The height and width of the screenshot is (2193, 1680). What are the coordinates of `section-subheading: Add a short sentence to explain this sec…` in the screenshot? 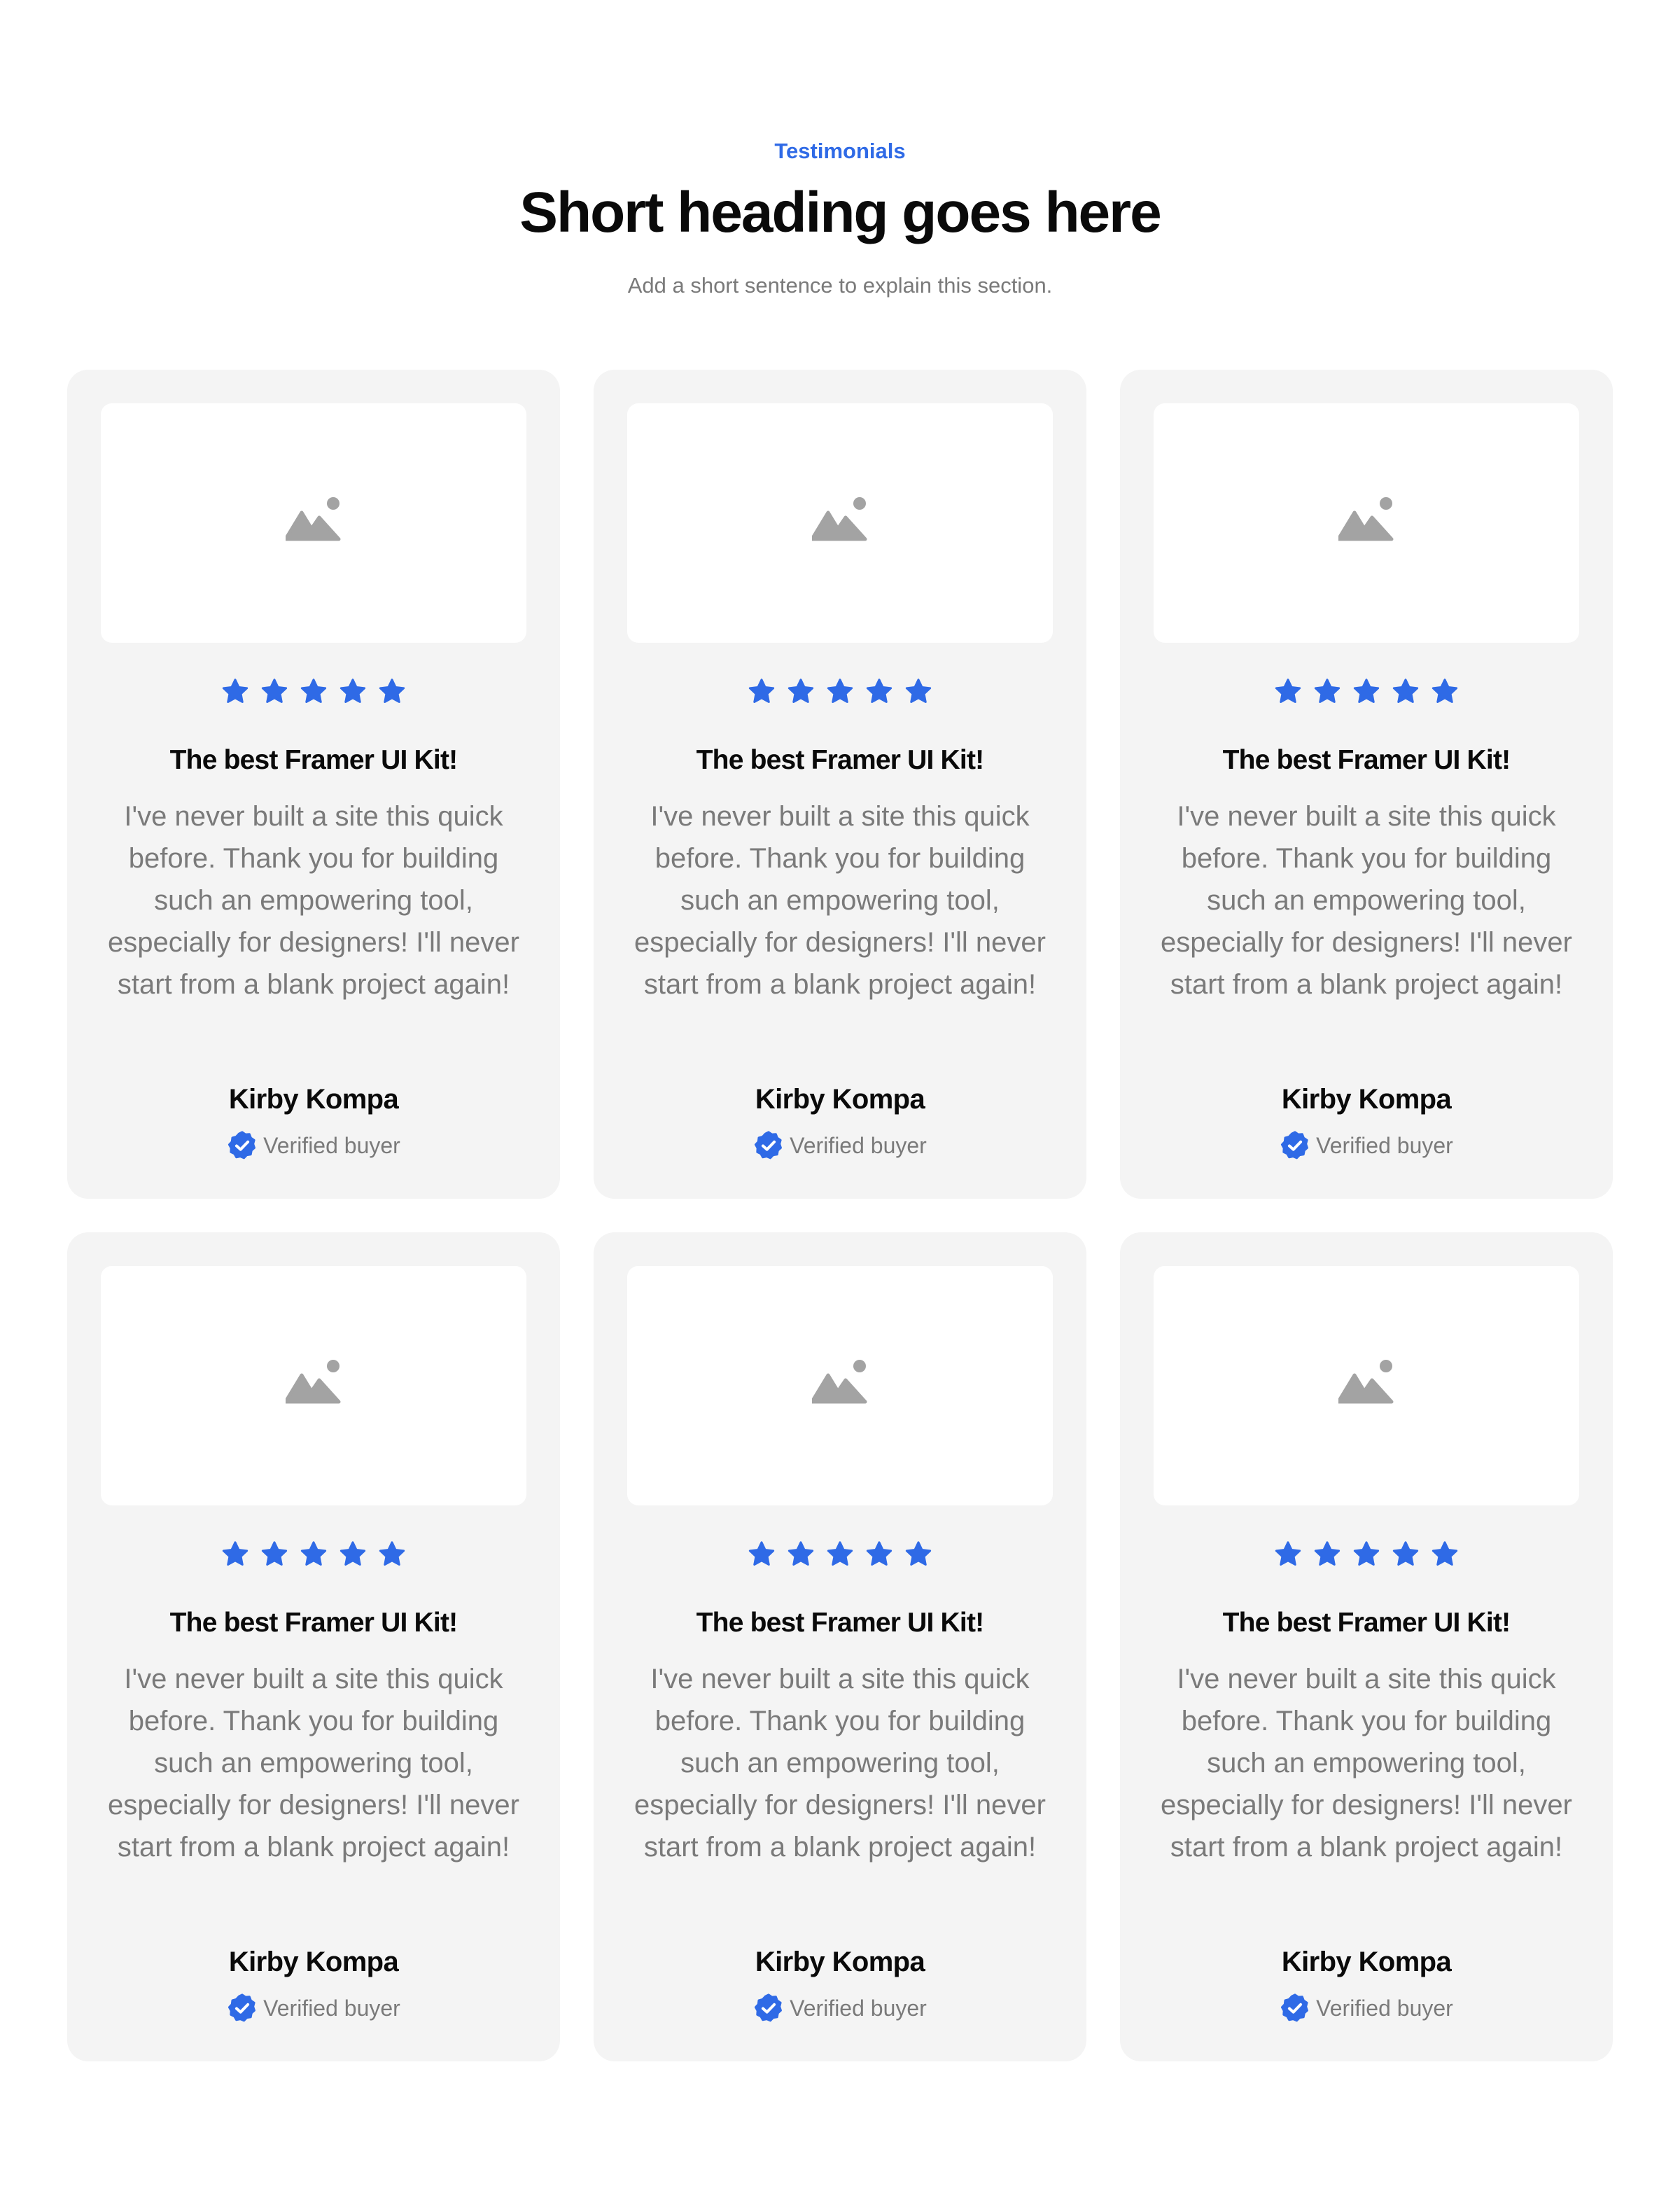 It's located at (840, 285).